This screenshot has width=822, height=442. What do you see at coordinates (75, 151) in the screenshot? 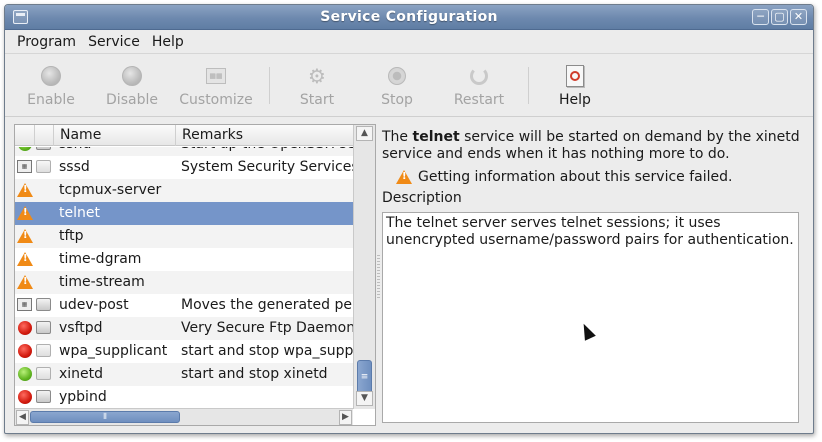
I see `service-name: sshd` at bounding box center [75, 151].